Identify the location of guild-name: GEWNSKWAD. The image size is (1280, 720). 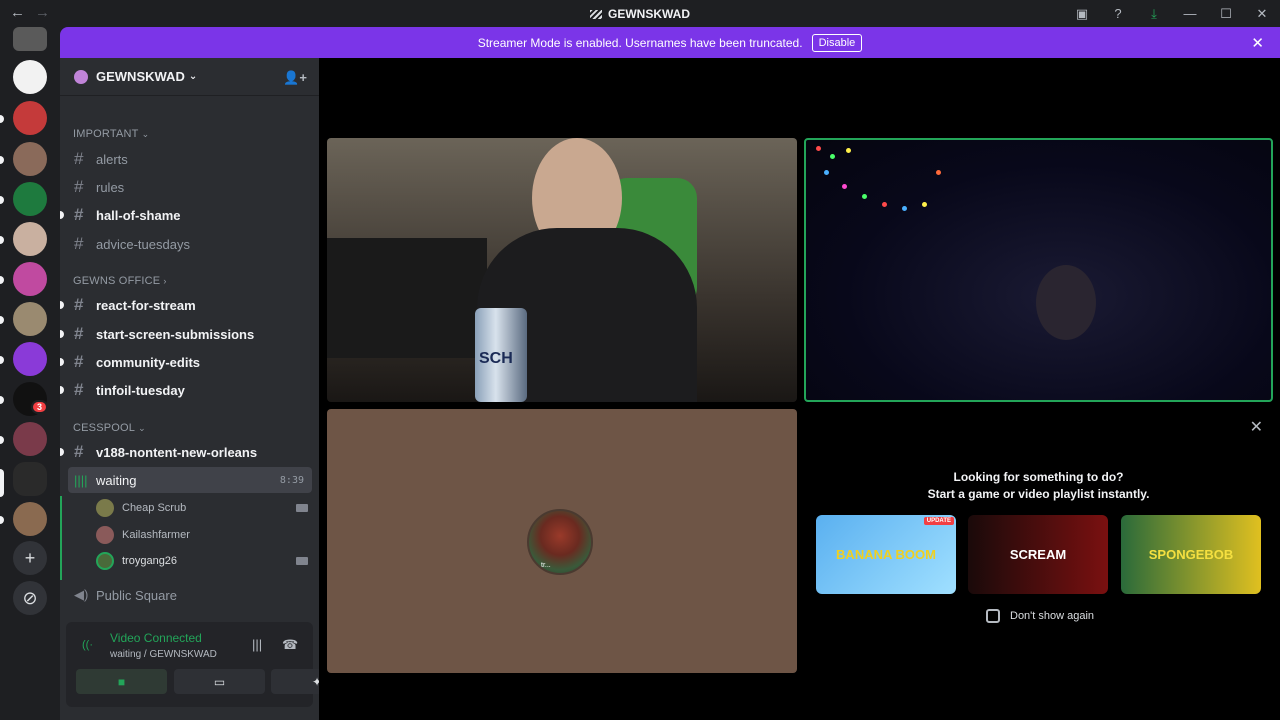
(140, 76).